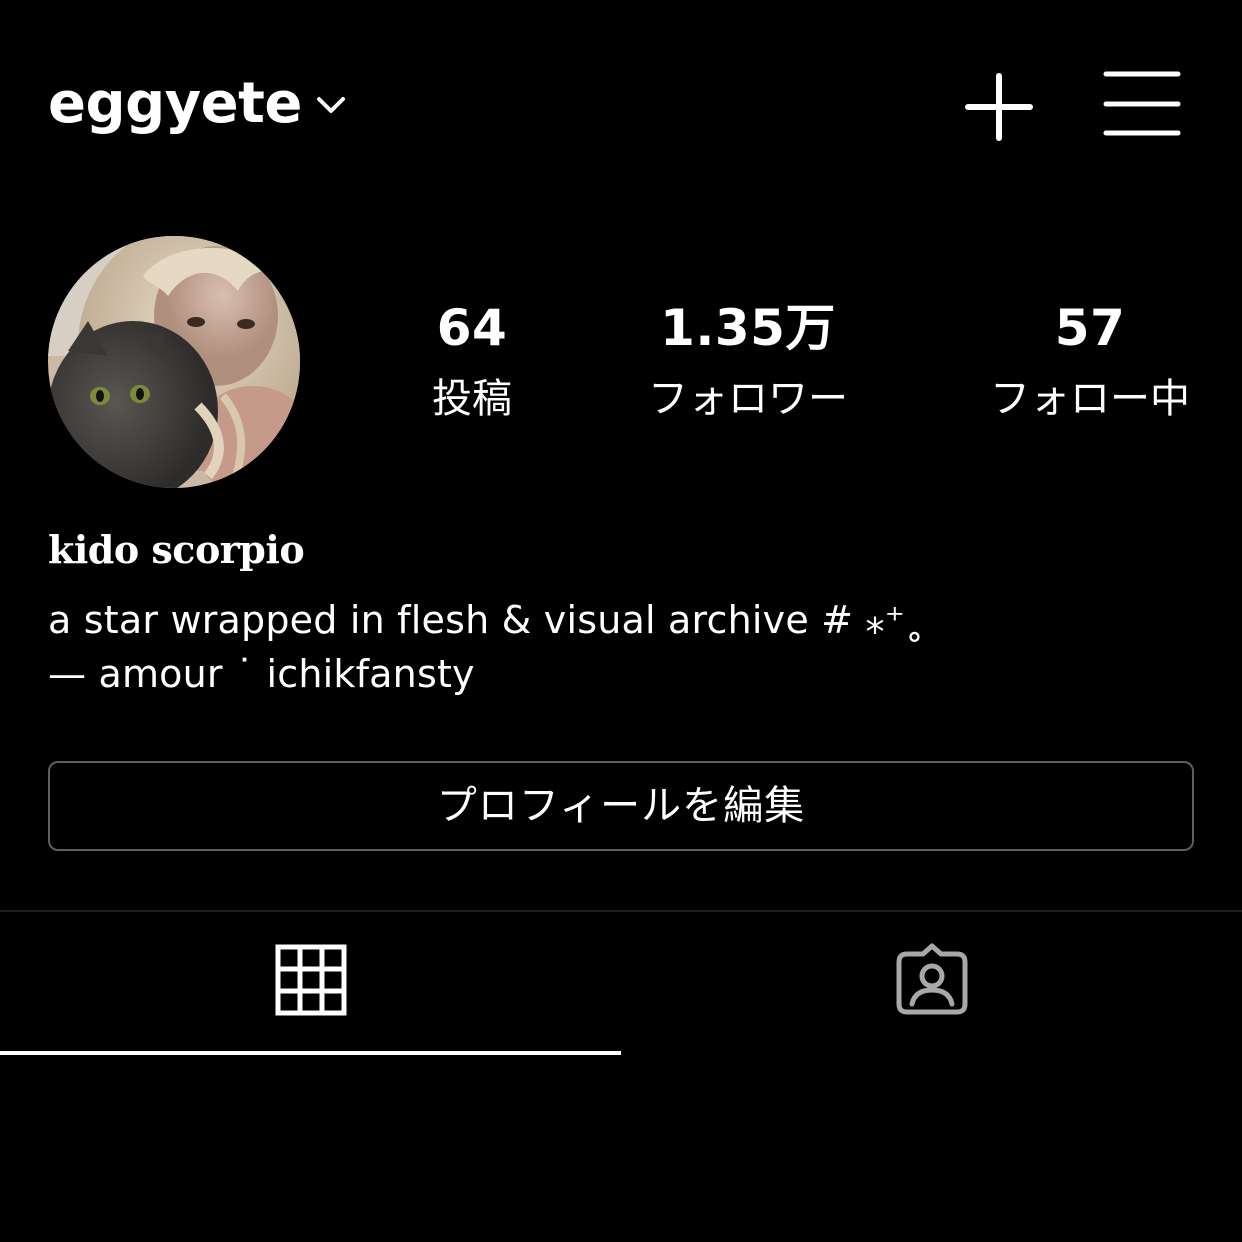  Describe the element at coordinates (748, 328) in the screenshot. I see `followers-count: 1.35万` at that location.